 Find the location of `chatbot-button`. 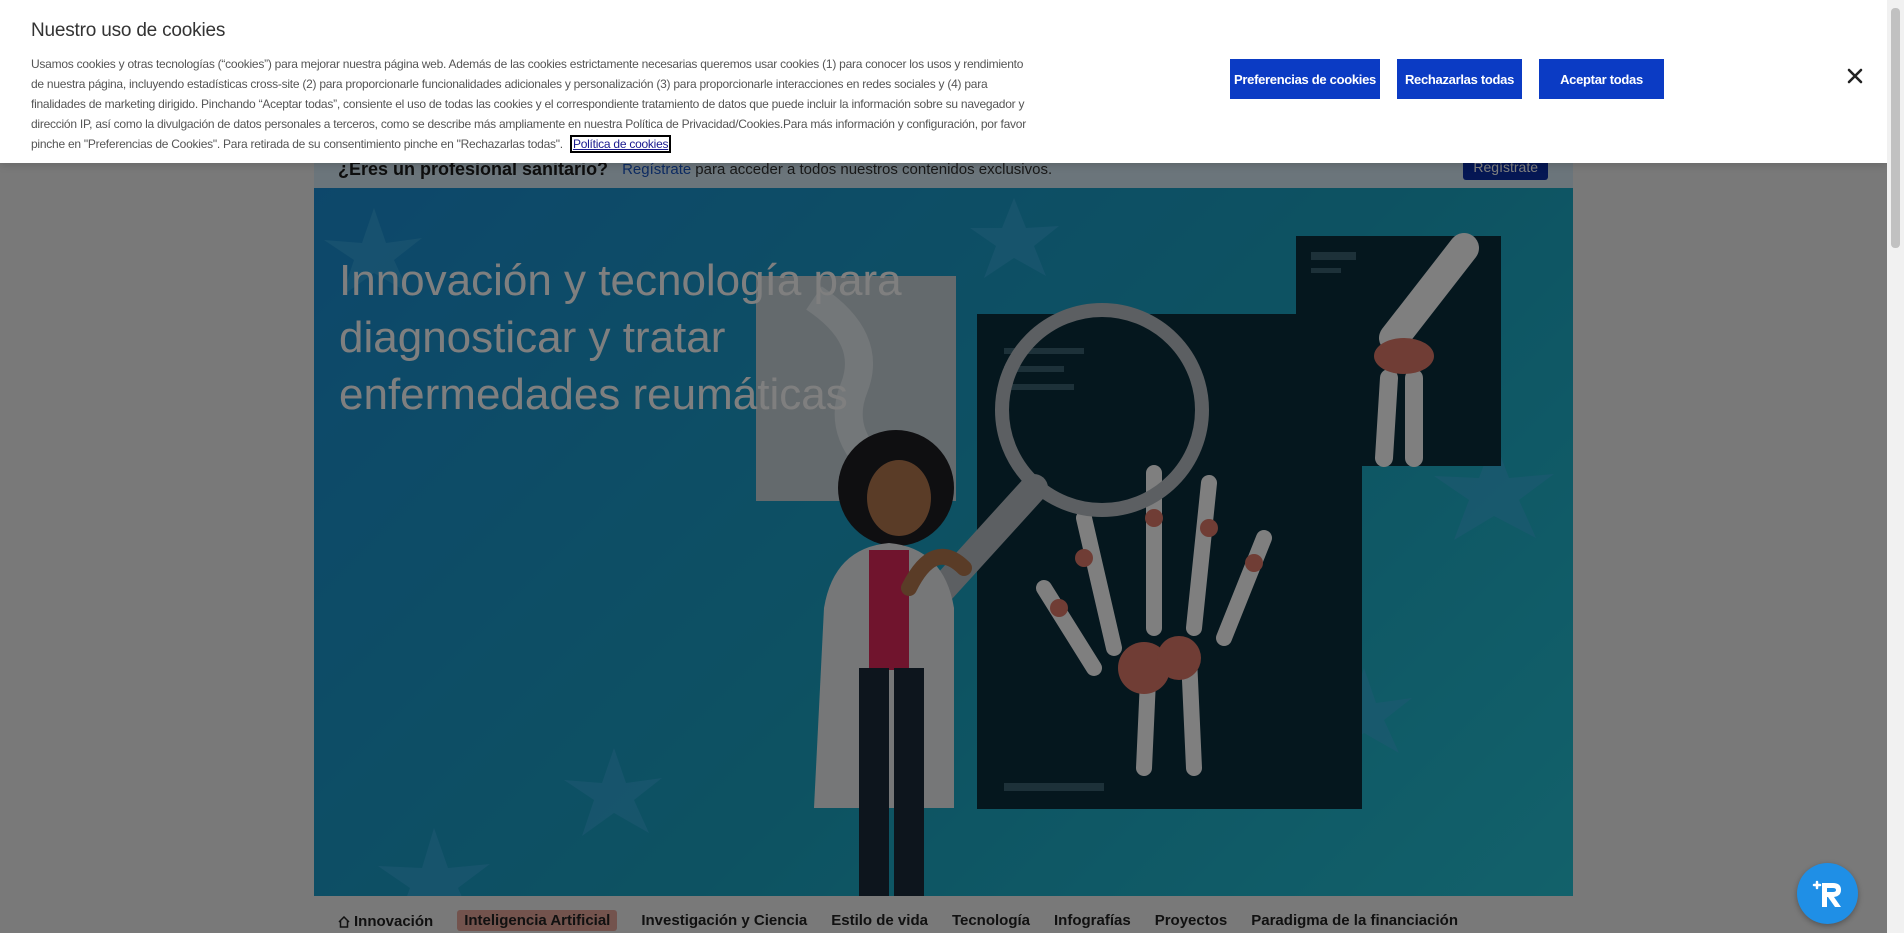

chatbot-button is located at coordinates (1827, 893).